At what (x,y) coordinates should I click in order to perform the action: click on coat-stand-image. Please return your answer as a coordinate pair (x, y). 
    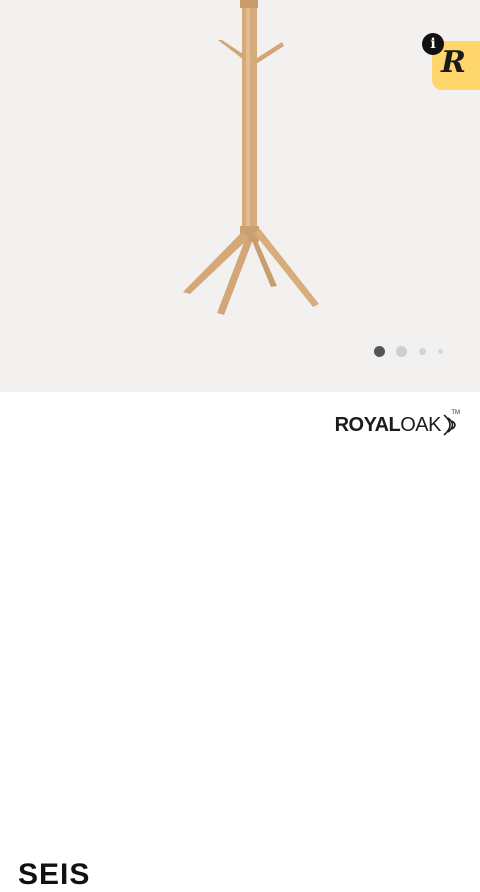
    Looking at the image, I should click on (251, 157).